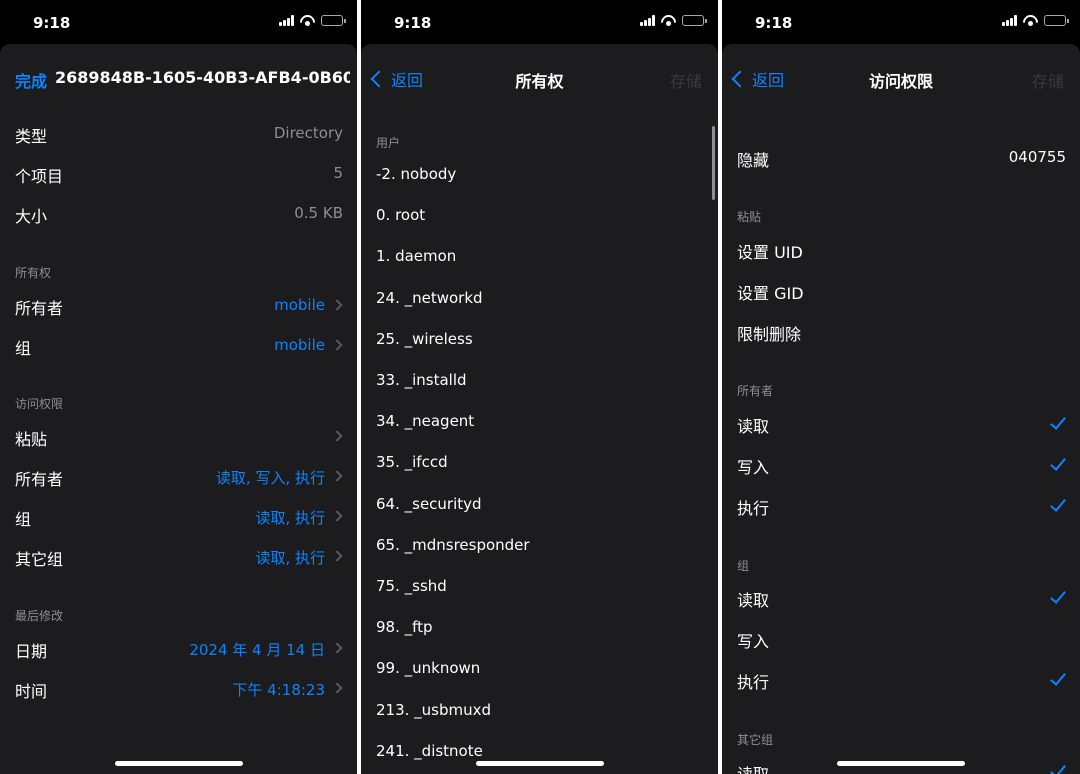 The width and height of the screenshot is (1080, 774). What do you see at coordinates (416, 174) in the screenshot?
I see `user-list-item: -2. nobody` at bounding box center [416, 174].